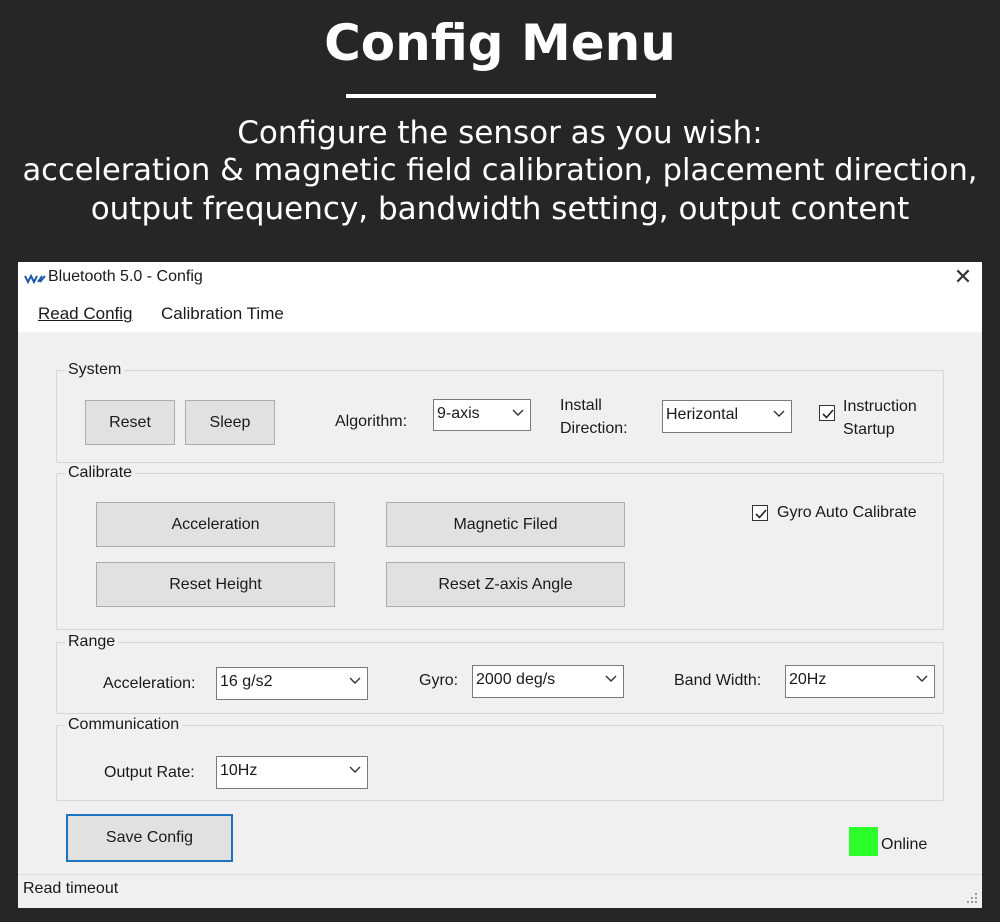 The width and height of the screenshot is (1000, 922). Describe the element at coordinates (500, 758) in the screenshot. I see `communication-group: Communication Output Rate: 10Hz` at that location.